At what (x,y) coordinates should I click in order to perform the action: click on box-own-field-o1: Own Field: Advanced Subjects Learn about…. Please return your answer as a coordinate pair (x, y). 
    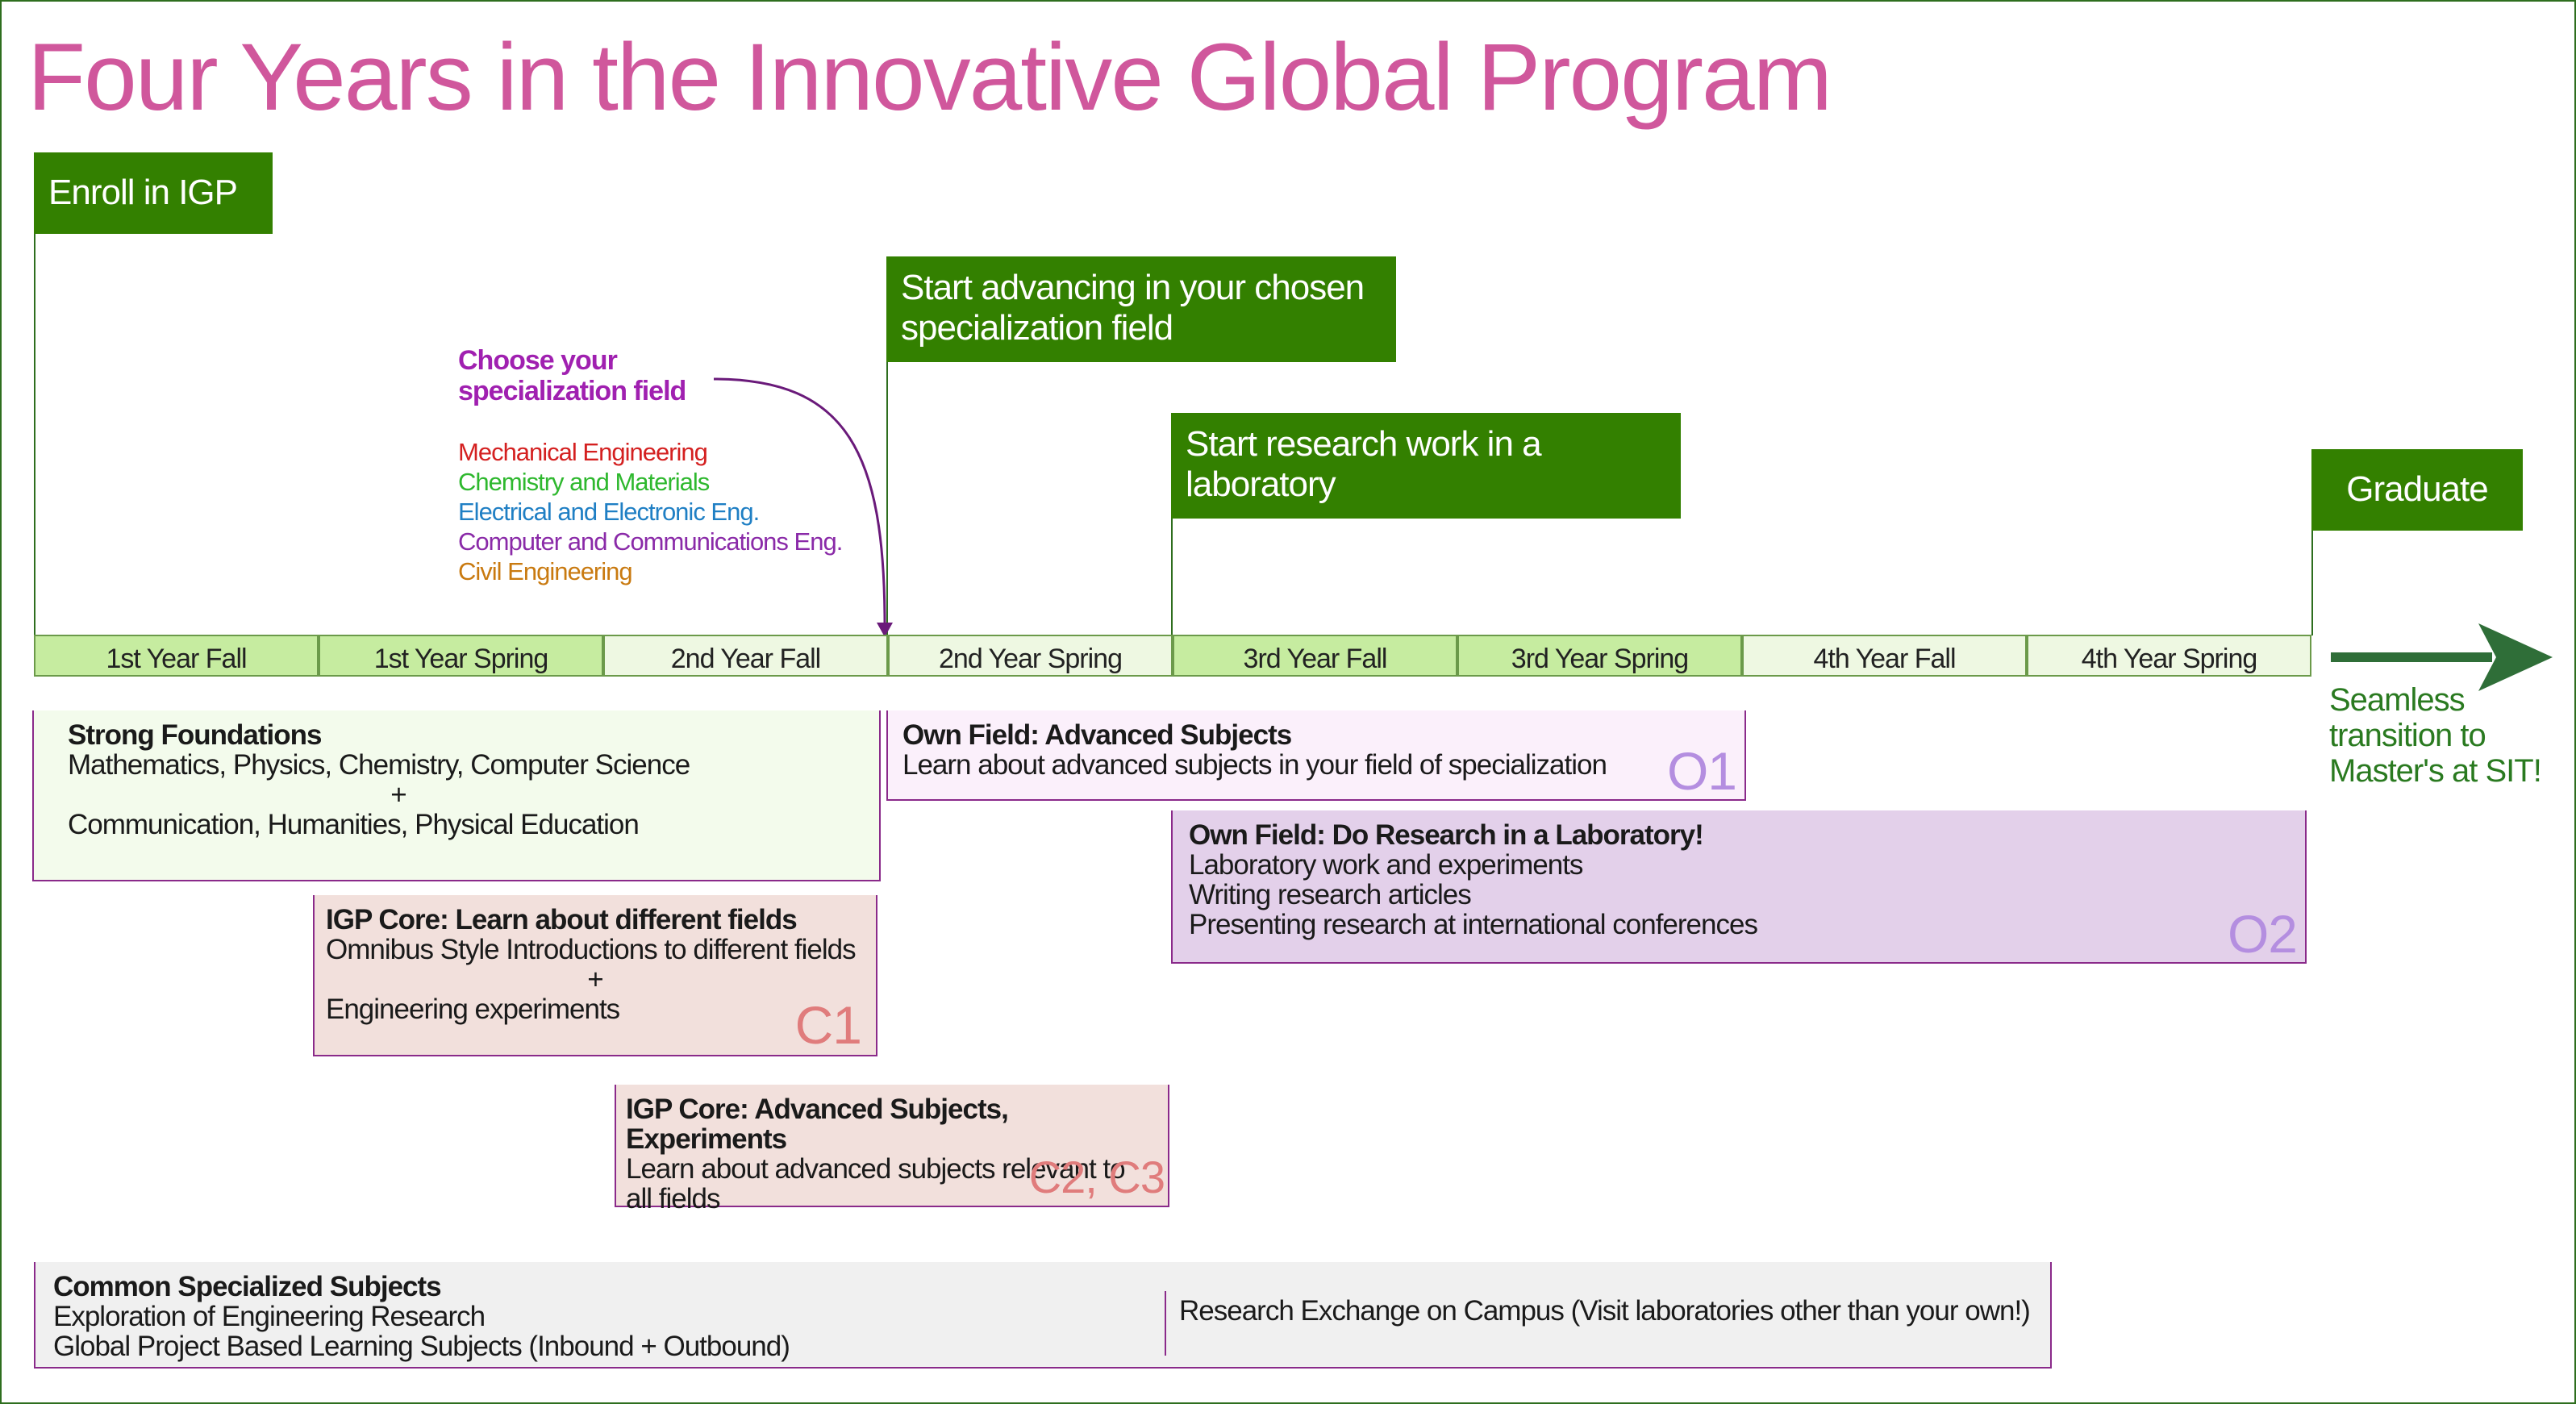
    Looking at the image, I should click on (1316, 755).